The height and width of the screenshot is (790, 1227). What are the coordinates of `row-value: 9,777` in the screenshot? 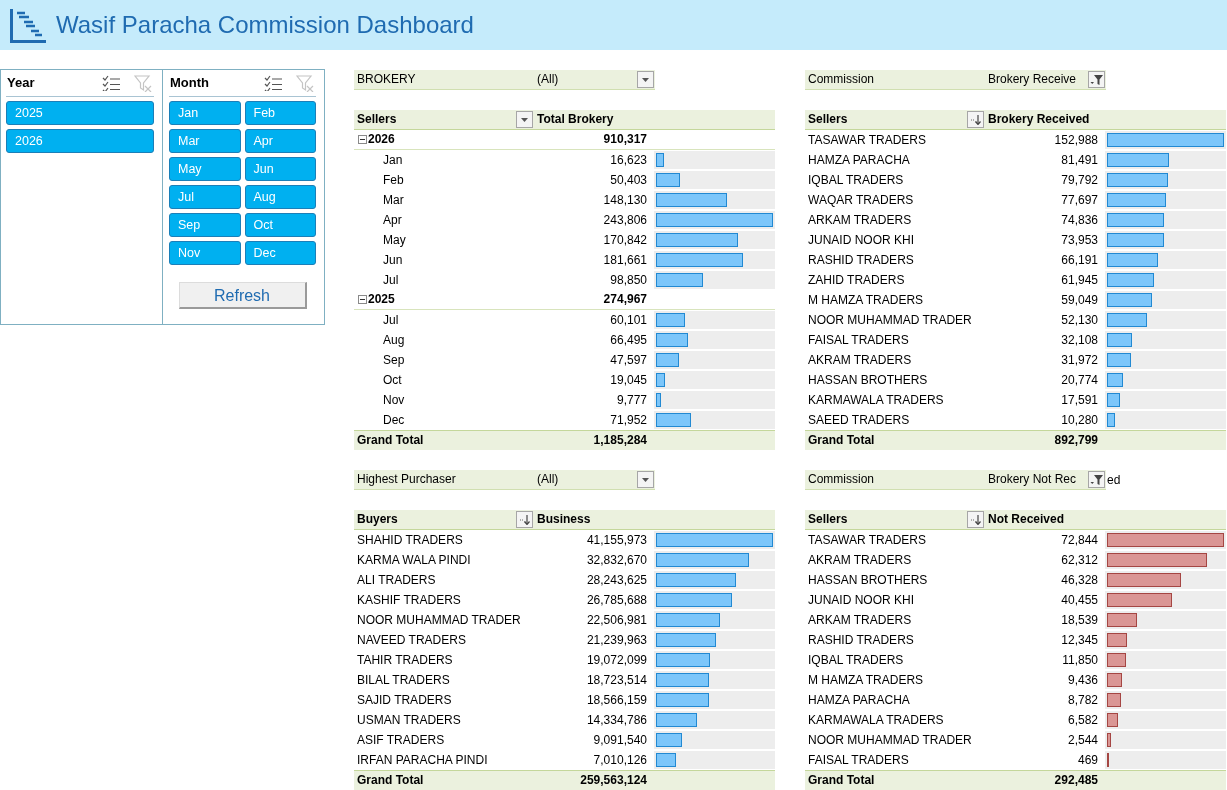 It's located at (631, 400).